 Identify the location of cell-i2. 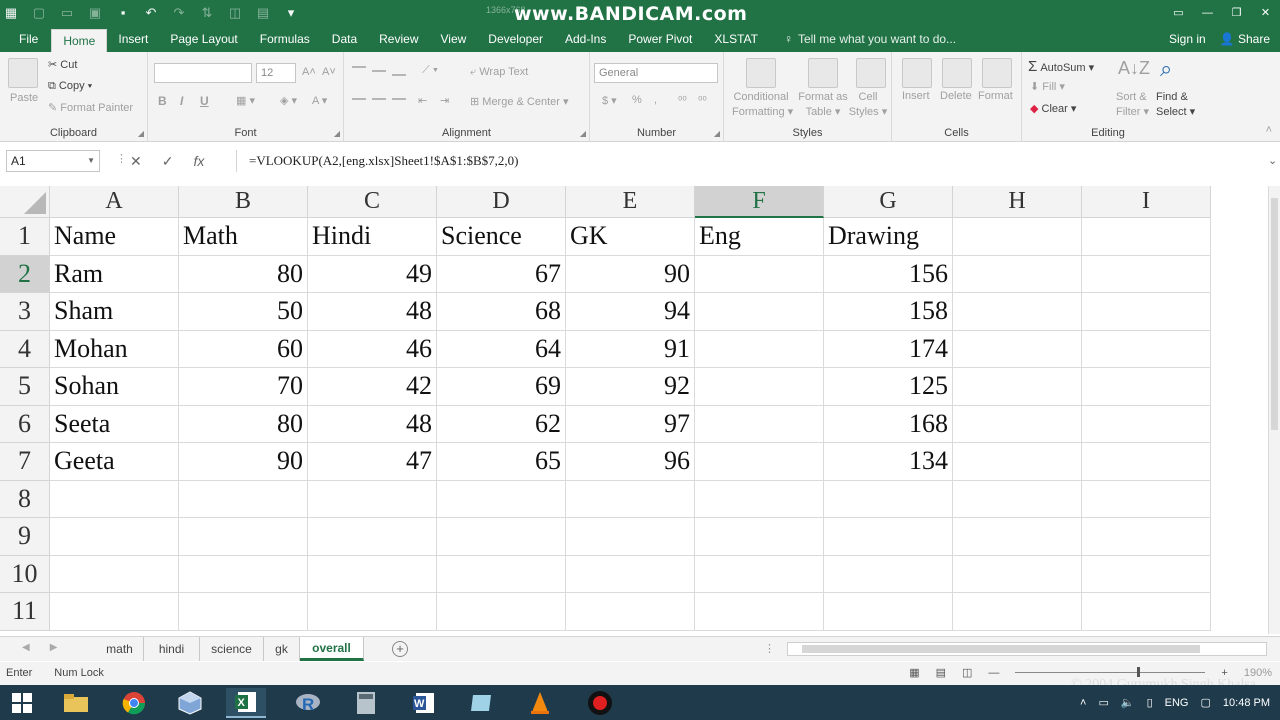
(1146, 274).